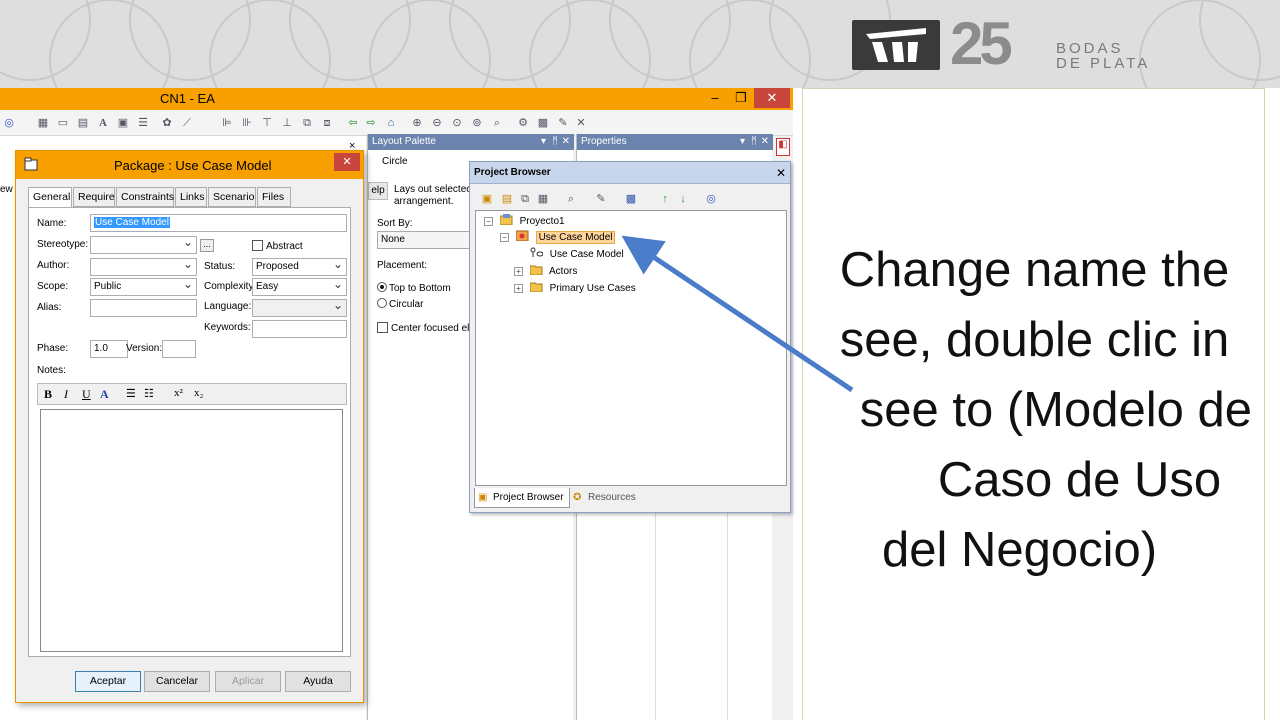 This screenshot has height=720, width=1280. Describe the element at coordinates (66, 394) in the screenshot. I see `italic-button: I` at that location.